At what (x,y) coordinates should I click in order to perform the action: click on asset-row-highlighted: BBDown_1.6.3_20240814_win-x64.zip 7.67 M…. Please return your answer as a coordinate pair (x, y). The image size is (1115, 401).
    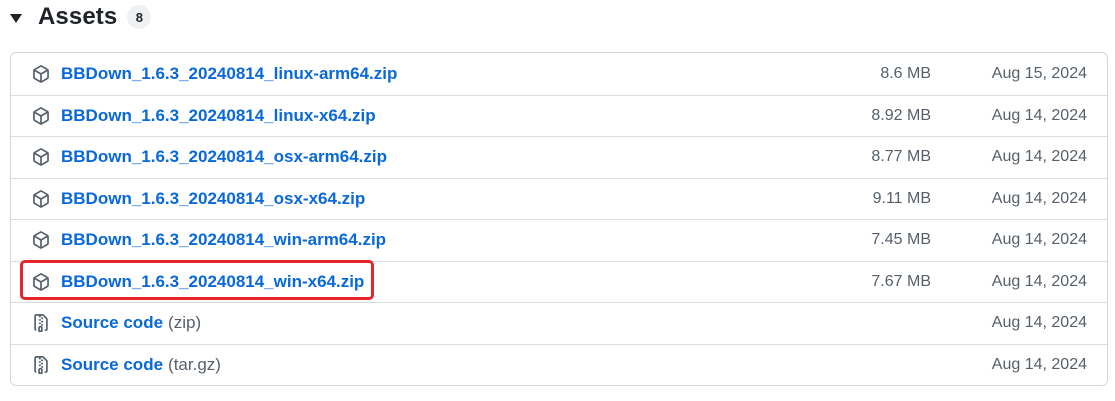
    Looking at the image, I should click on (559, 281).